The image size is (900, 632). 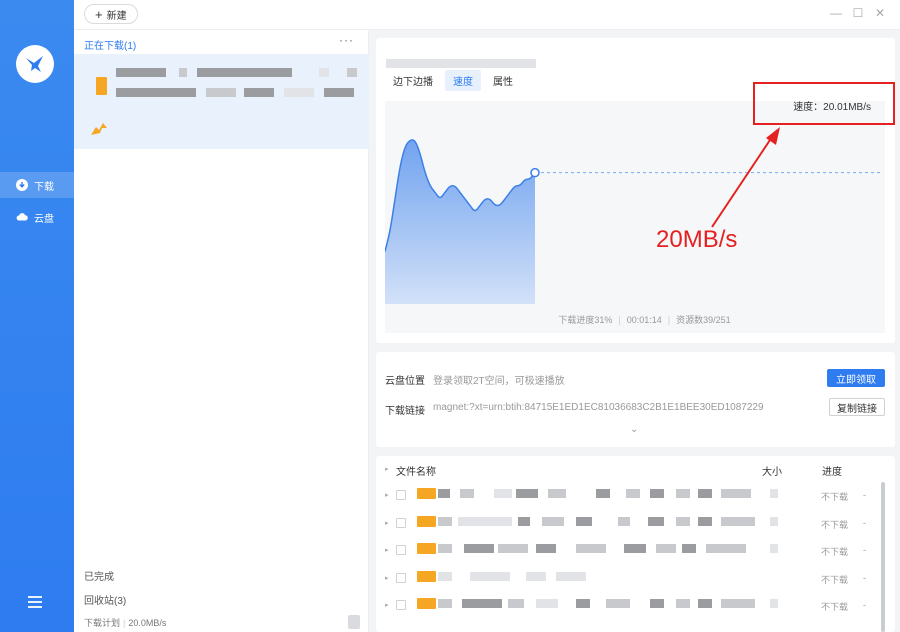 I want to click on recycle-link: 回收站(3), so click(x=105, y=599).